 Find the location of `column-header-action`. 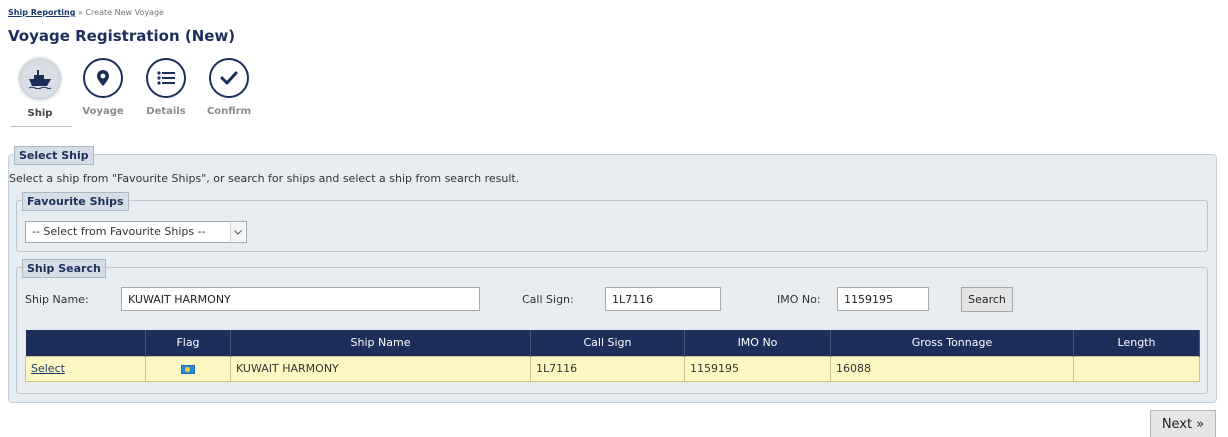

column-header-action is located at coordinates (85, 343).